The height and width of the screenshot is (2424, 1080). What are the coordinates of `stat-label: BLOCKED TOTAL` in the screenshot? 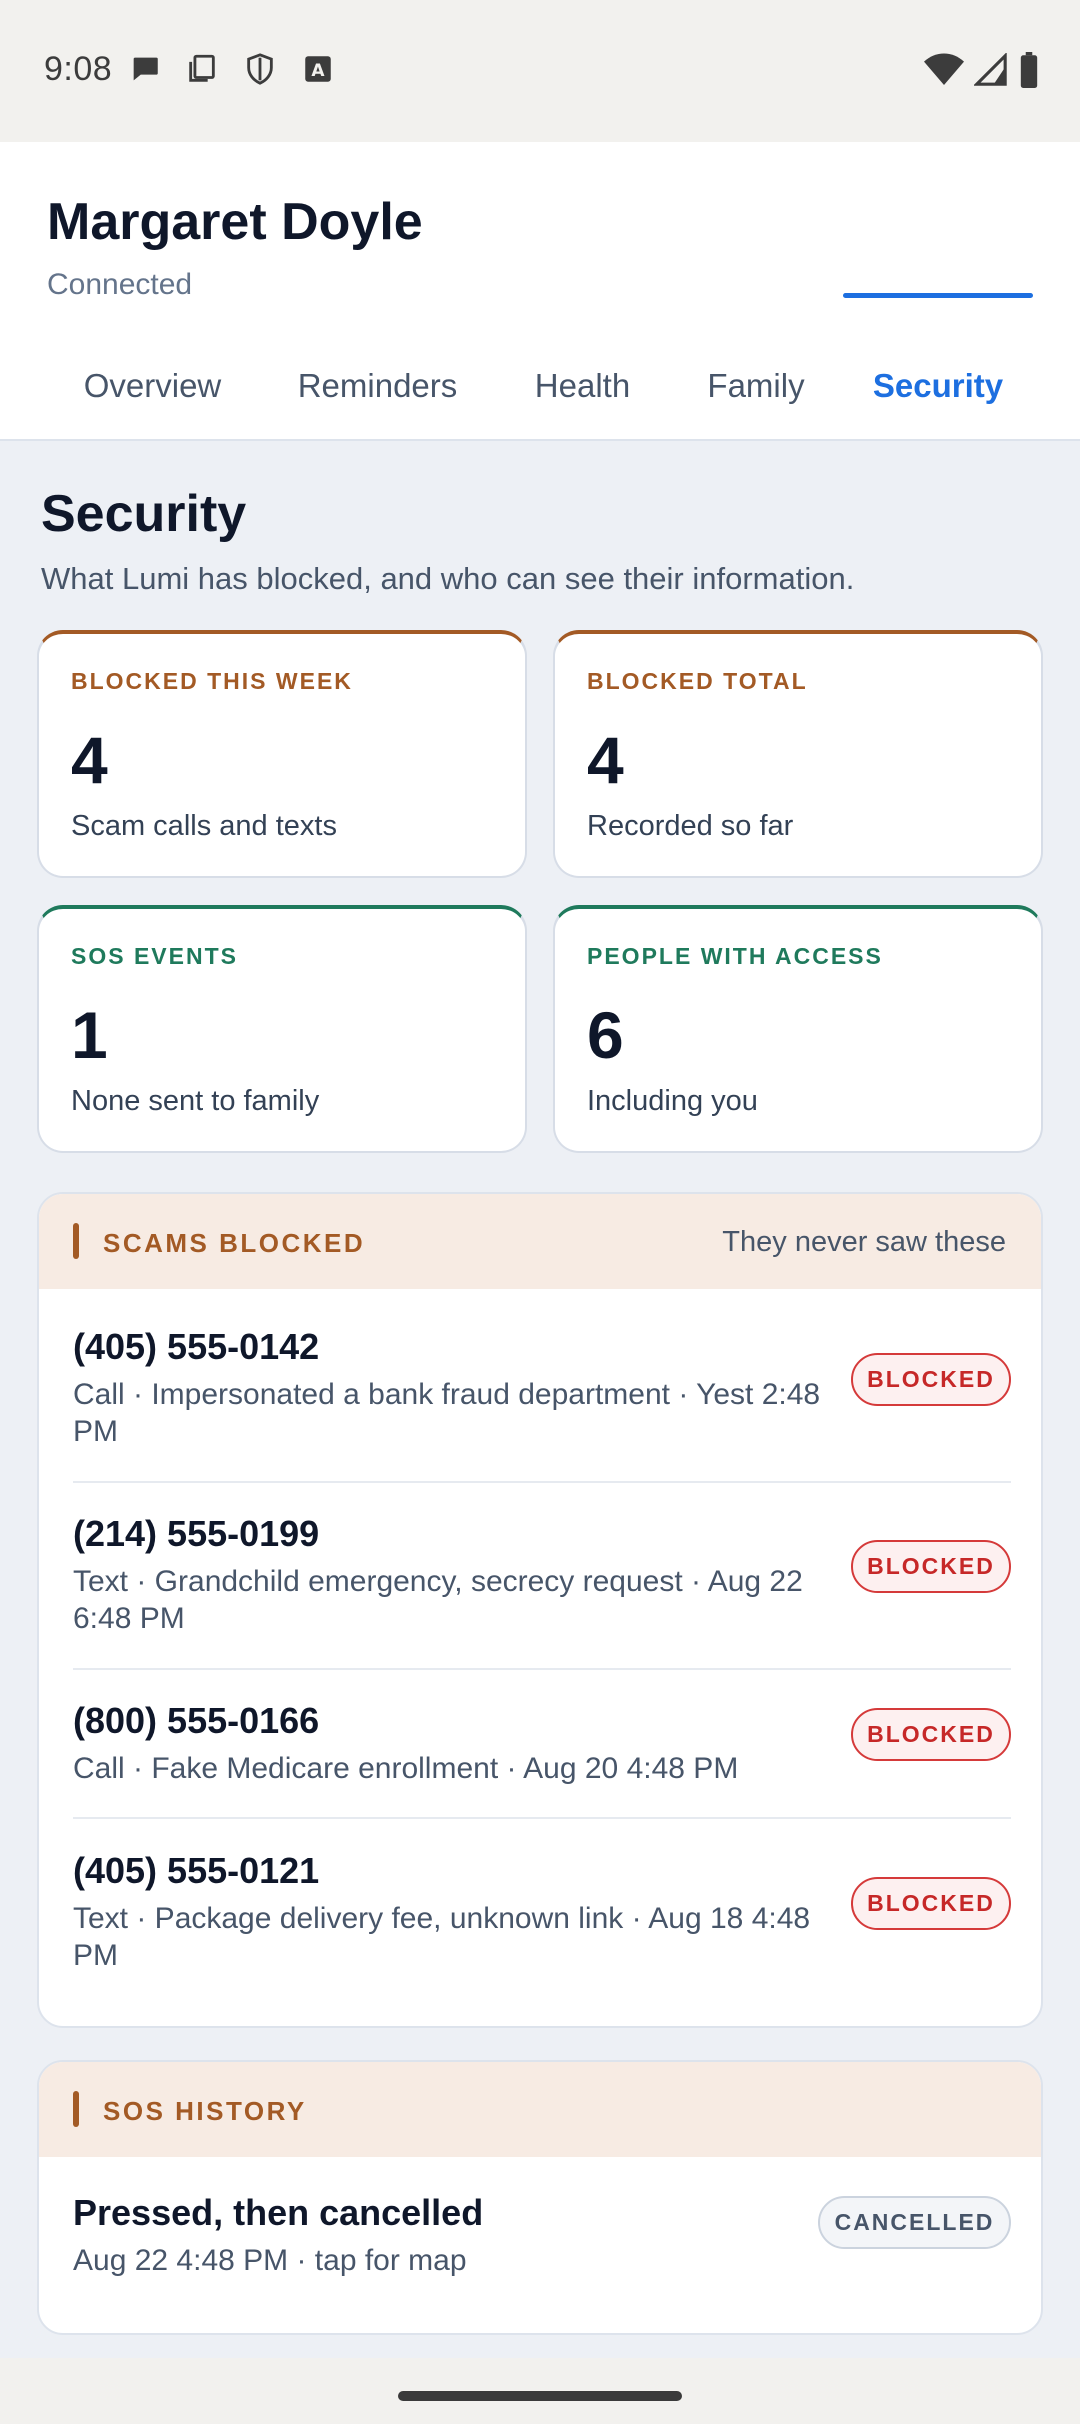 It's located at (697, 681).